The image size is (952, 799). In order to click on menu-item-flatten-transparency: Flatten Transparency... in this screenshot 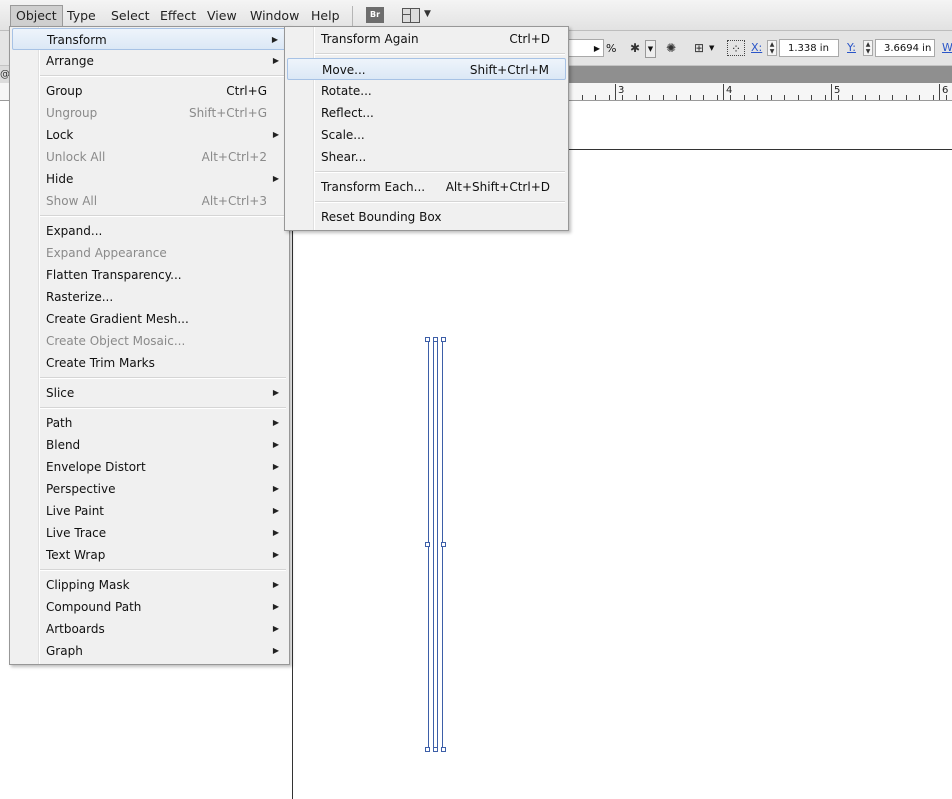, I will do `click(149, 275)`.